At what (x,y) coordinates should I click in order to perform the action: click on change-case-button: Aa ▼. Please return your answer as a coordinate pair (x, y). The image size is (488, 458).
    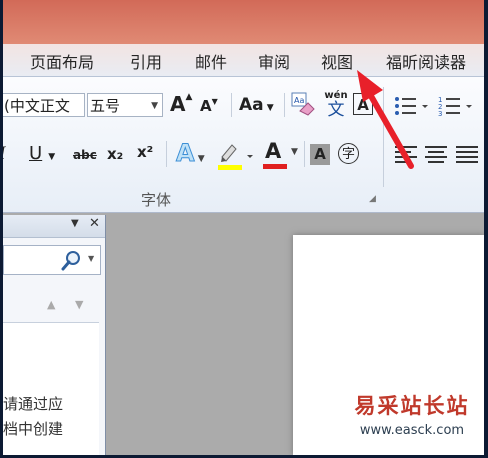
    Looking at the image, I should click on (256, 105).